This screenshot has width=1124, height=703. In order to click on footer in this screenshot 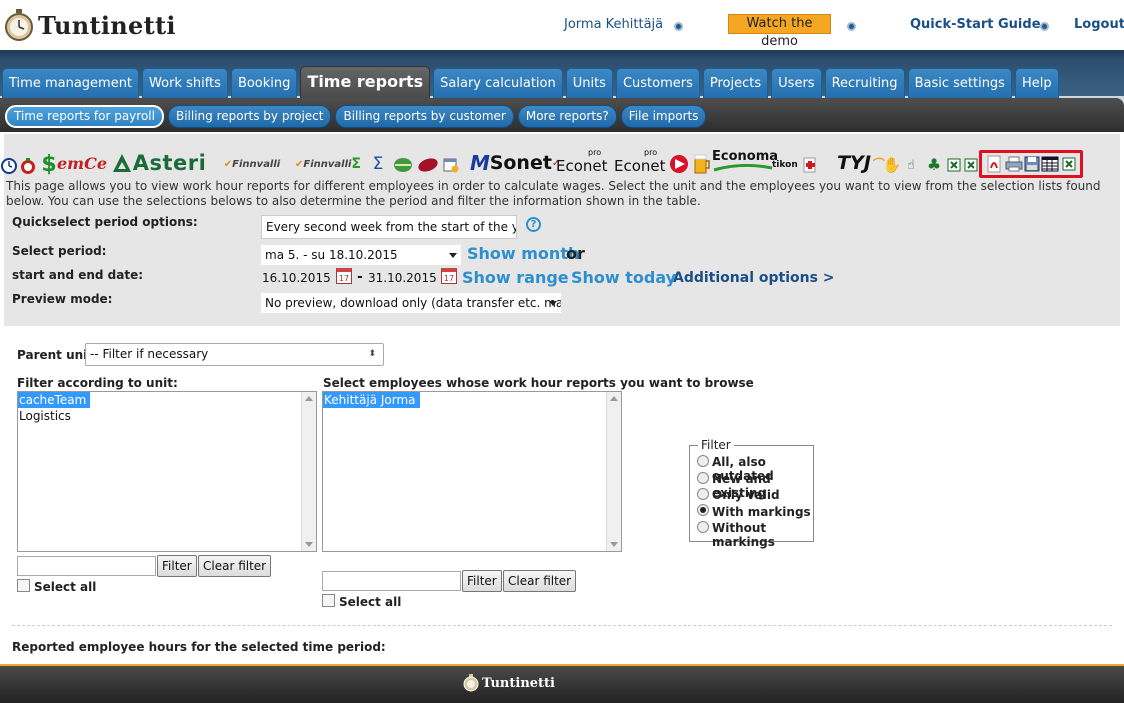, I will do `click(562, 683)`.